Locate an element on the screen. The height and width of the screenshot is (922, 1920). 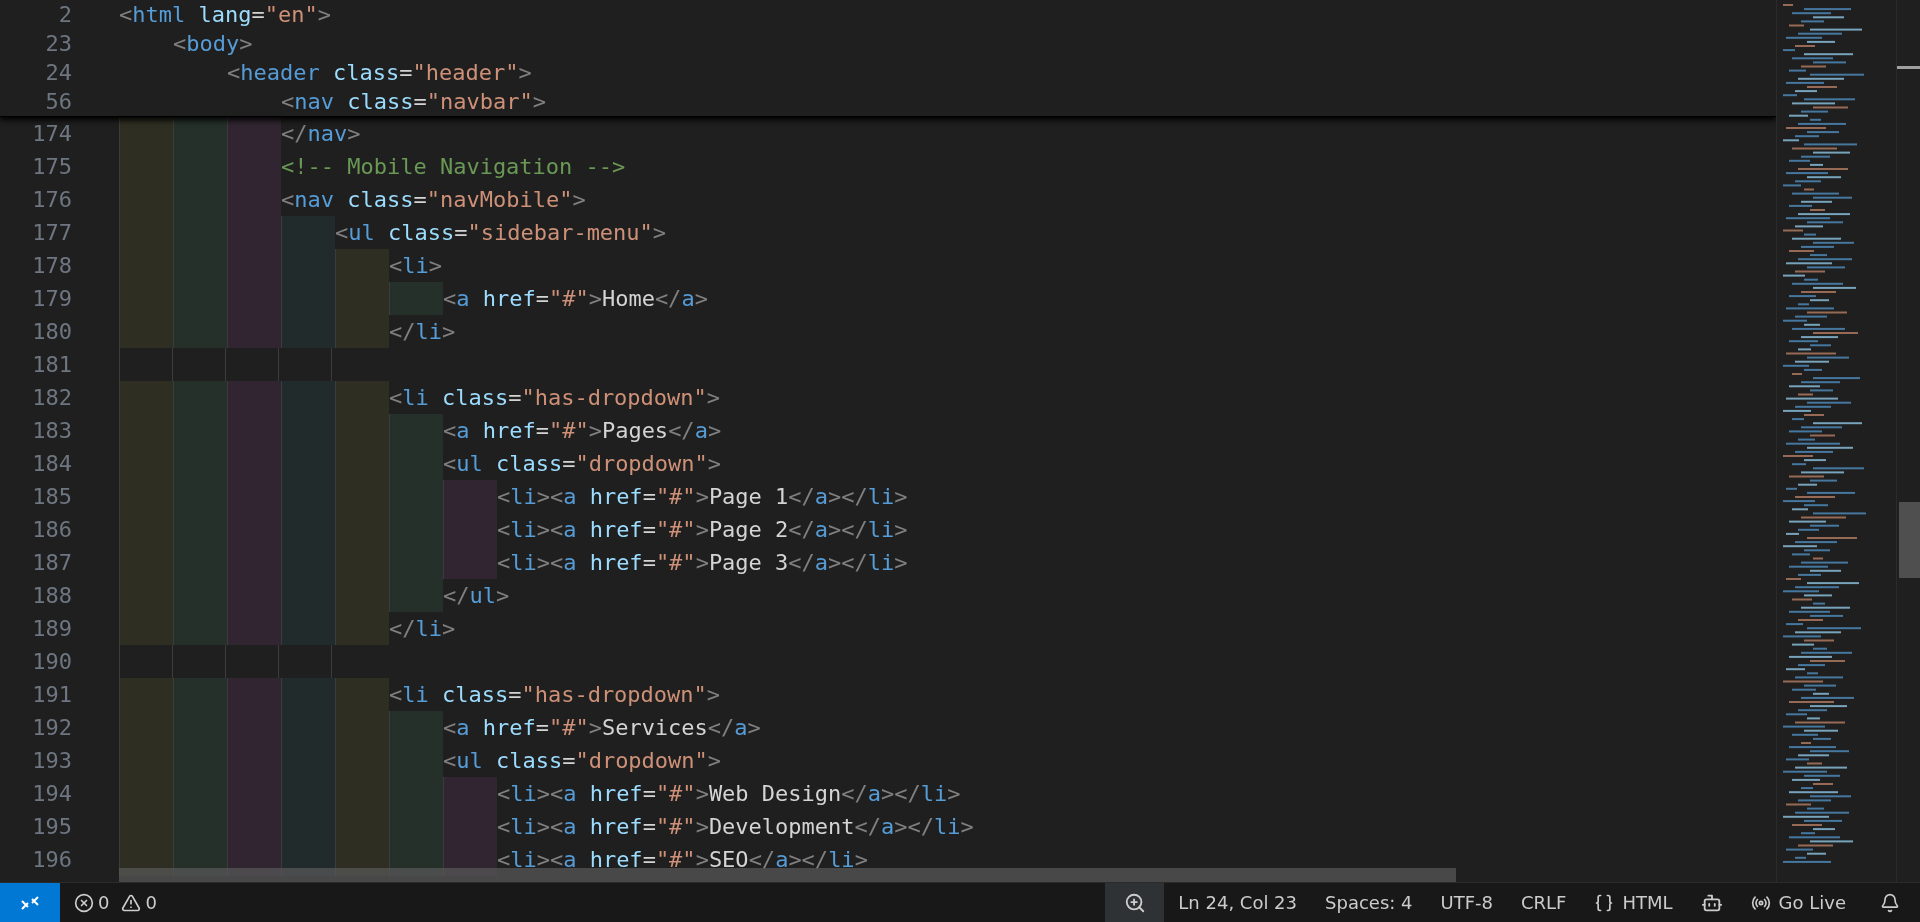
code-line: <nav class="navMobile"> is located at coordinates (352, 199).